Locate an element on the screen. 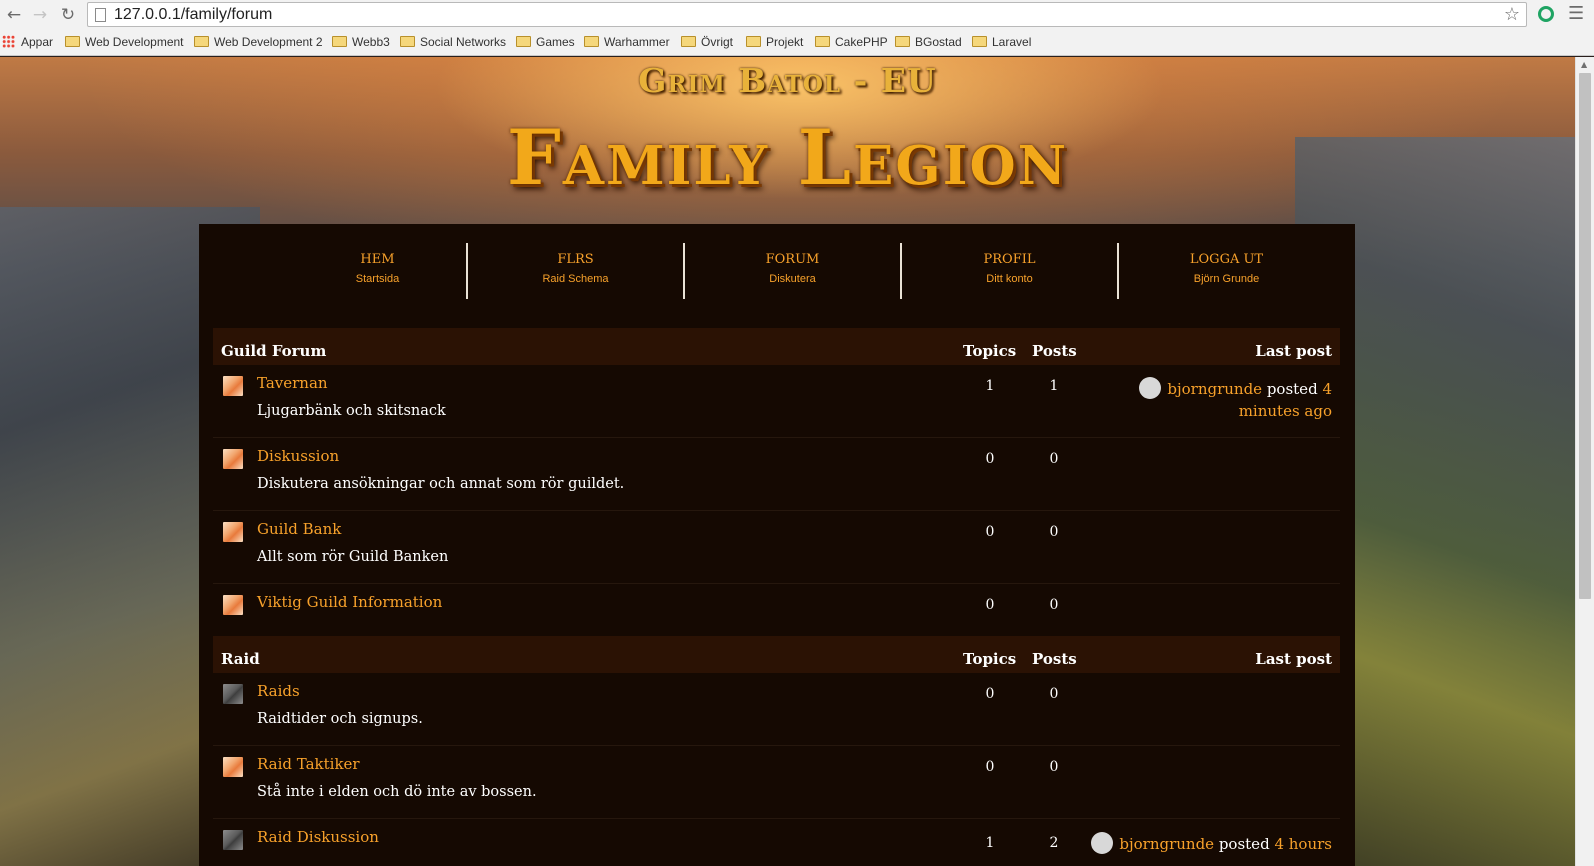  forum-link: Viktig Guild Information is located at coordinates (349, 602).